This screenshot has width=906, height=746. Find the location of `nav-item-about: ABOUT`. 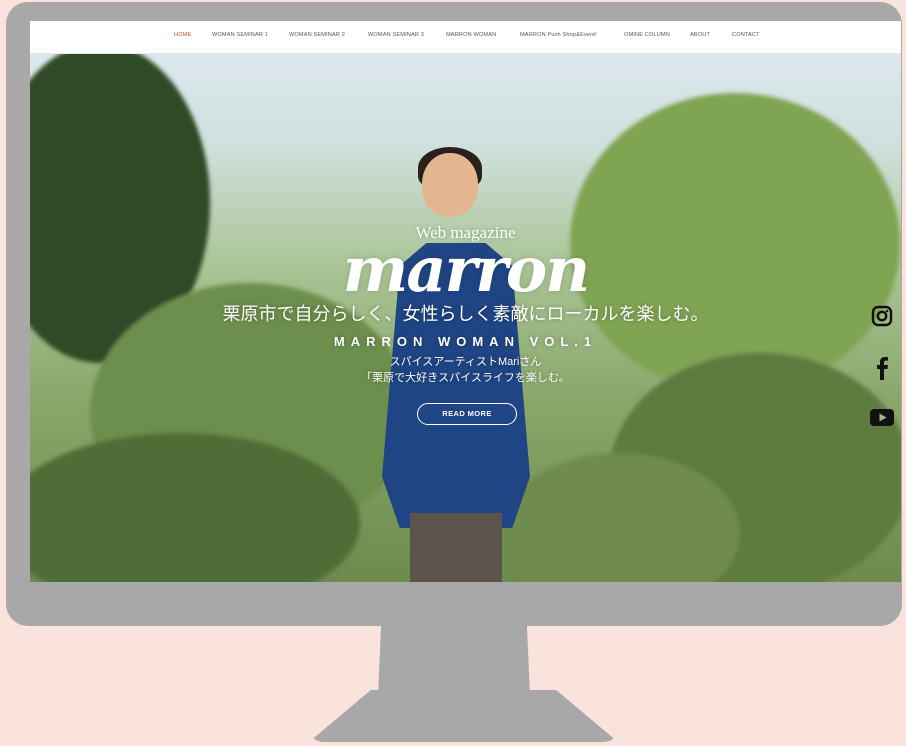

nav-item-about: ABOUT is located at coordinates (700, 35).